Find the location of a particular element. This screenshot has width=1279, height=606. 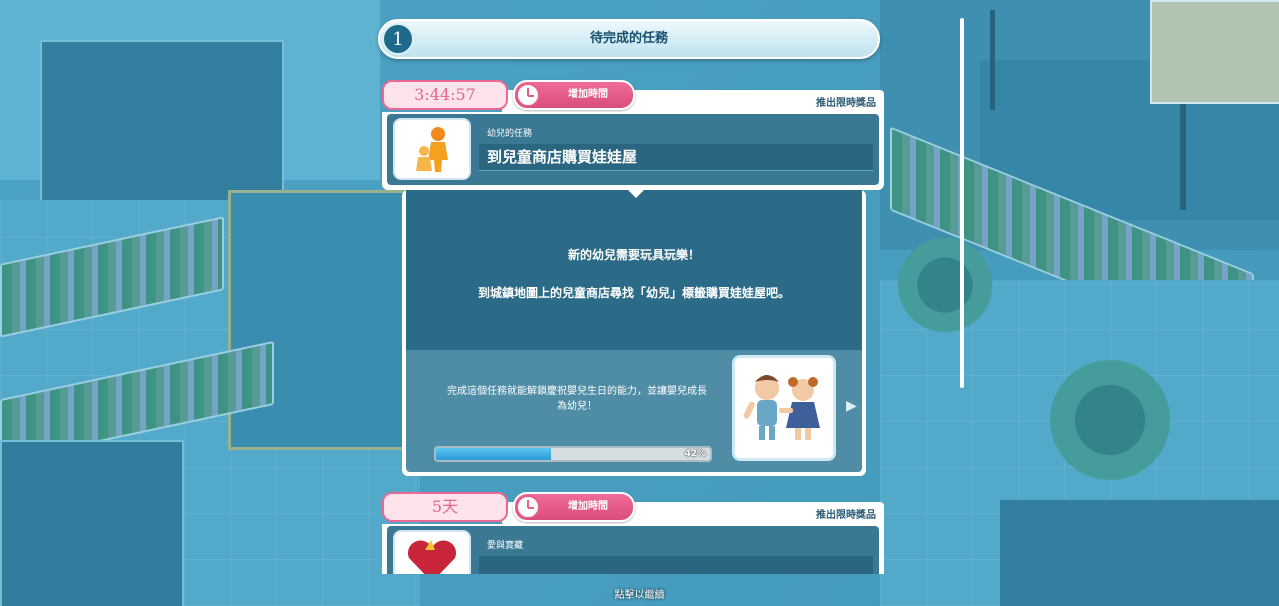

detail-description-area: 新的幼兒需要玩具玩樂！ 到城鎮地圖上的兒童商店尋找「幼兒」標籤購買娃娃屋吧。 is located at coordinates (634, 270).